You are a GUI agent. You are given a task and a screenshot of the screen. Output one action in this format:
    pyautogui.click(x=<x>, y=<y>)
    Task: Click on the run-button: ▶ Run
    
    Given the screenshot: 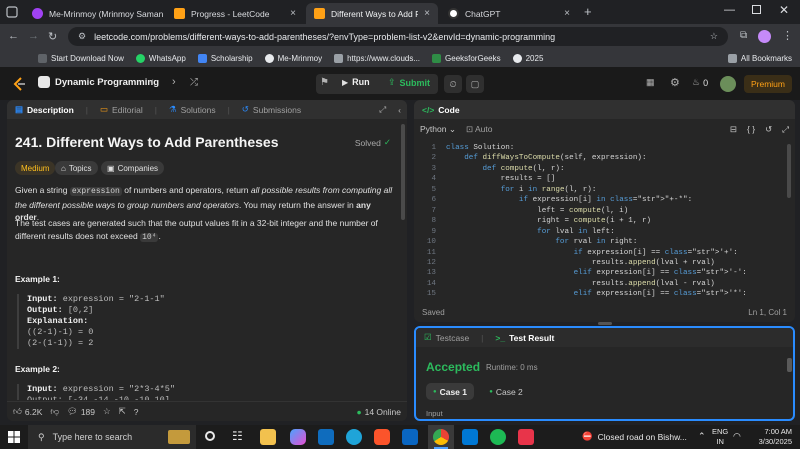 What is the action you would take?
    pyautogui.click(x=356, y=82)
    